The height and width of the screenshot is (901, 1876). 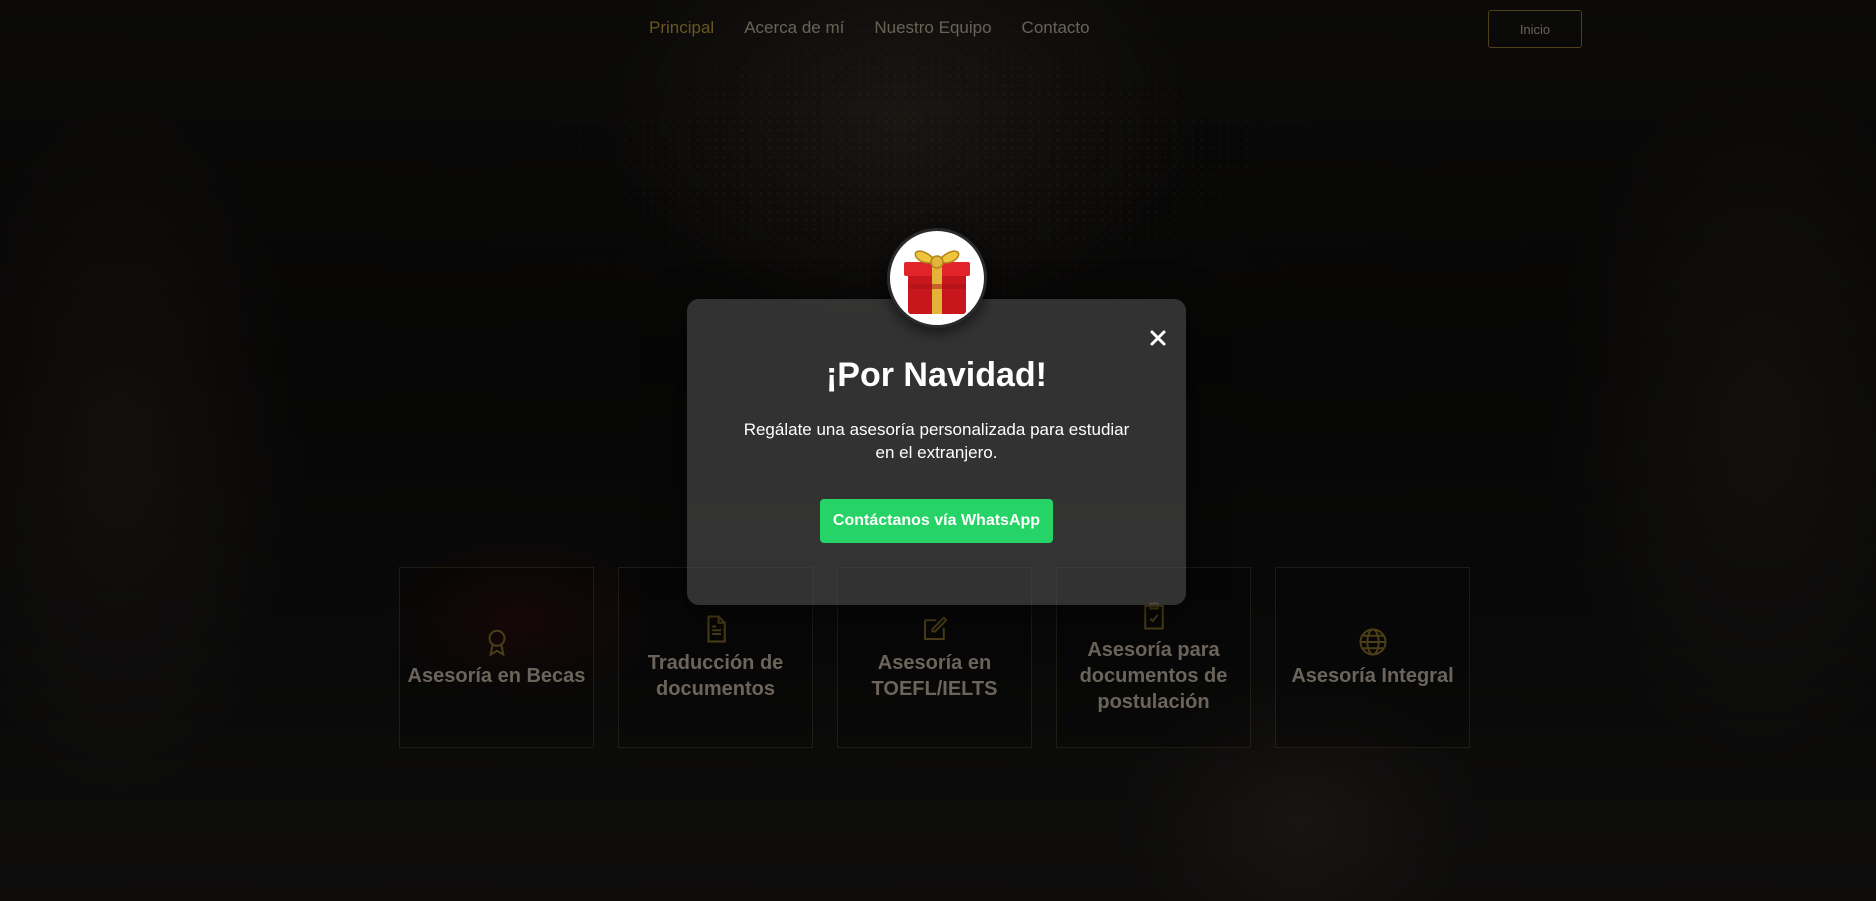 What do you see at coordinates (1372, 641) in the screenshot?
I see `globe-icon` at bounding box center [1372, 641].